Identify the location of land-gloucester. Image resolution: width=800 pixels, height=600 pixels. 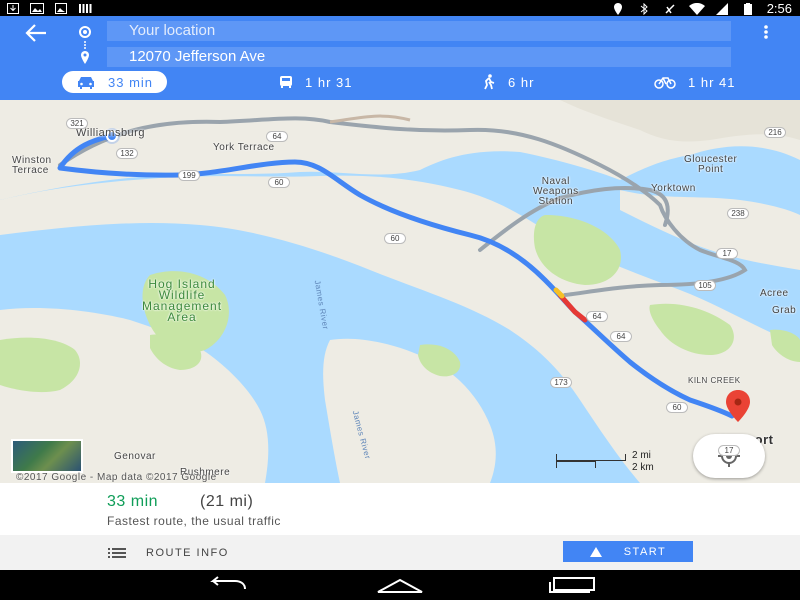
(710, 230).